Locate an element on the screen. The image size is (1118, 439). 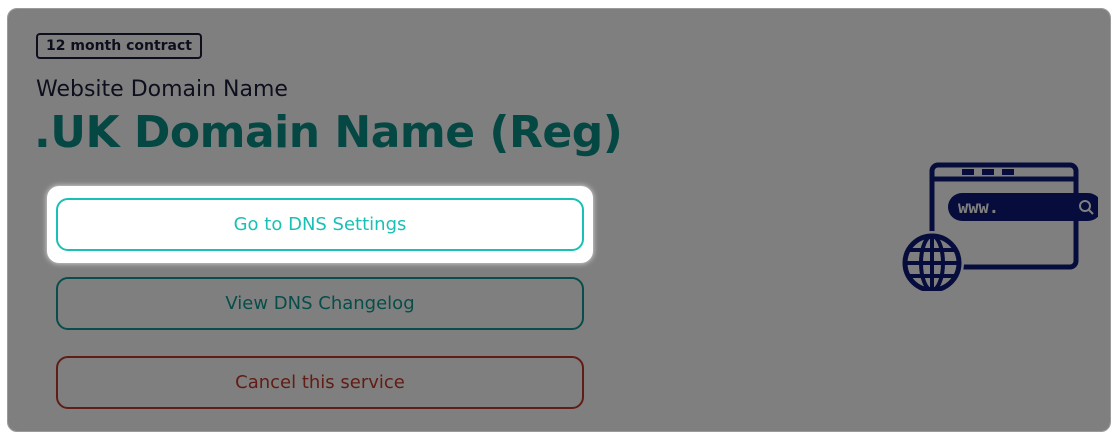
browser-www-globe-icon: www. is located at coordinates (999, 226).